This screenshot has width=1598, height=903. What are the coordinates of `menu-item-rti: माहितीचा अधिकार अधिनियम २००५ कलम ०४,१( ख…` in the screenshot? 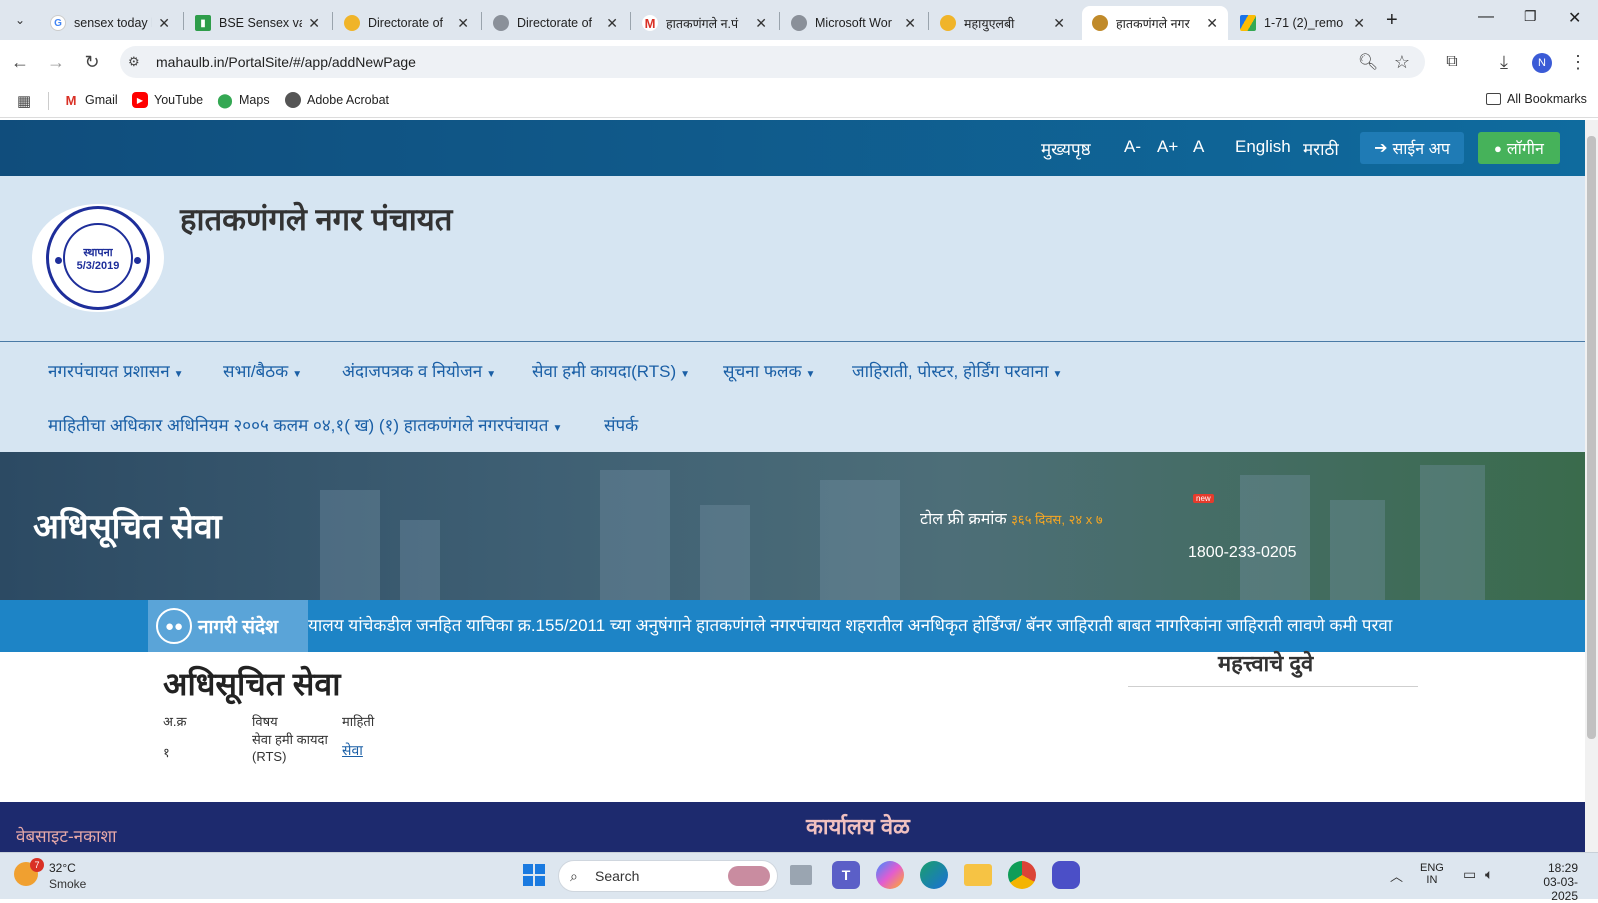 It's located at (305, 424).